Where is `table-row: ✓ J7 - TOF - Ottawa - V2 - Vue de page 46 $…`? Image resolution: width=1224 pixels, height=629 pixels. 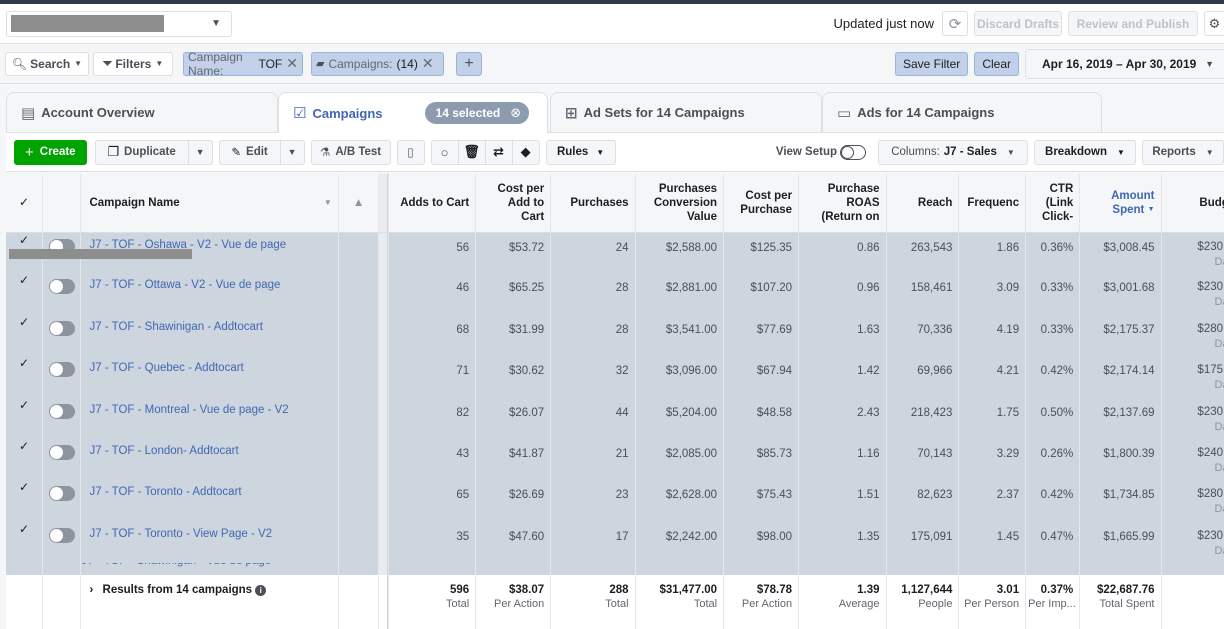 table-row: ✓ J7 - TOF - Ottawa - V2 - Vue de page 46 $… is located at coordinates (615, 294).